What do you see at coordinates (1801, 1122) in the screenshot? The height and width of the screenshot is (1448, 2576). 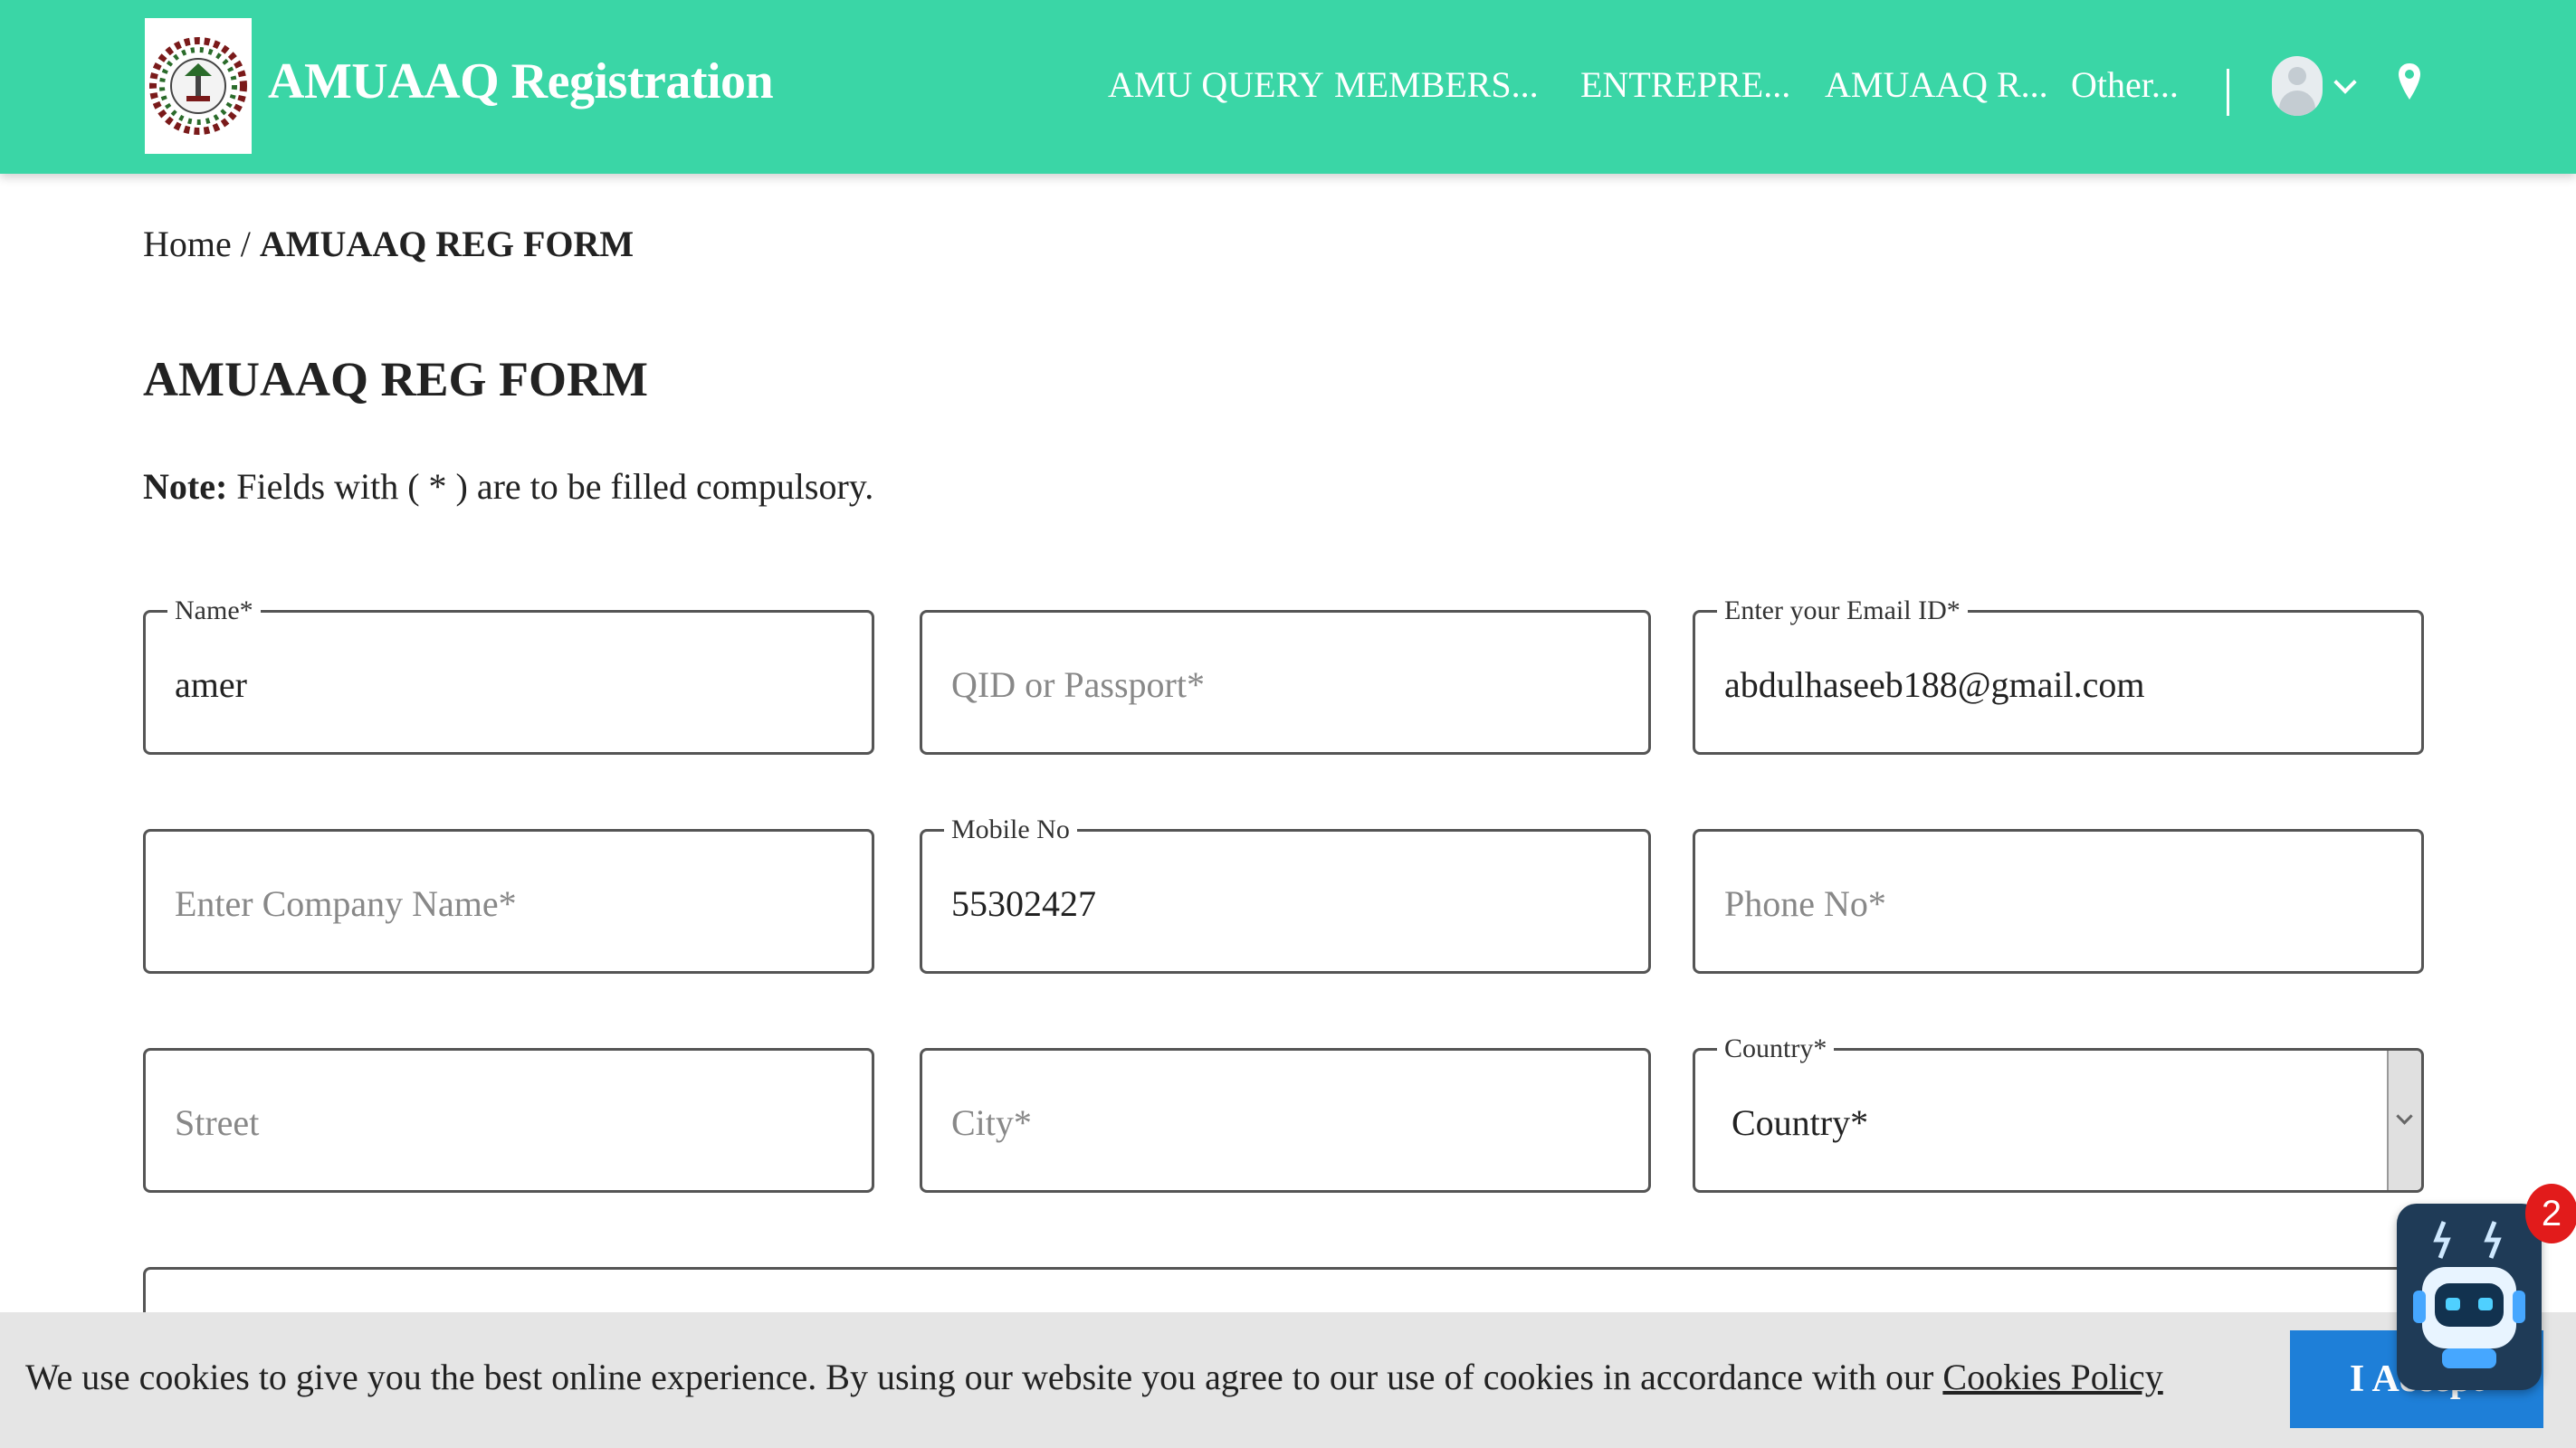 I see `country-selected-value: Country*` at bounding box center [1801, 1122].